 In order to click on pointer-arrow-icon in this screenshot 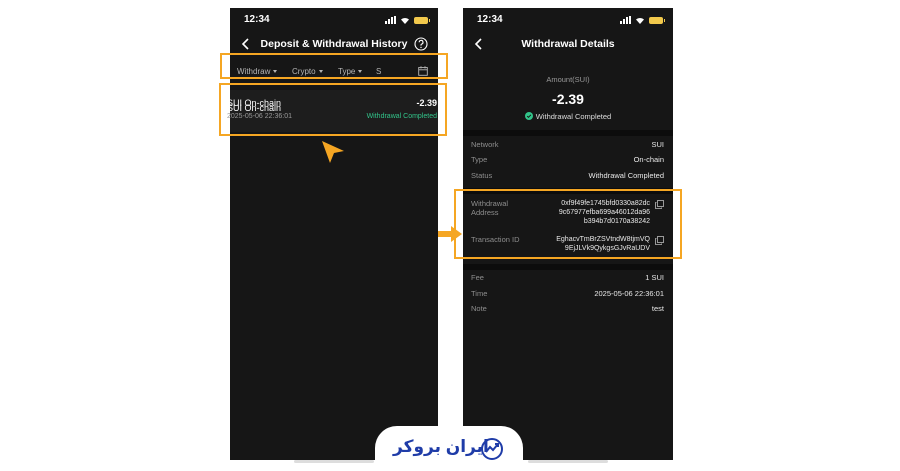, I will do `click(333, 152)`.